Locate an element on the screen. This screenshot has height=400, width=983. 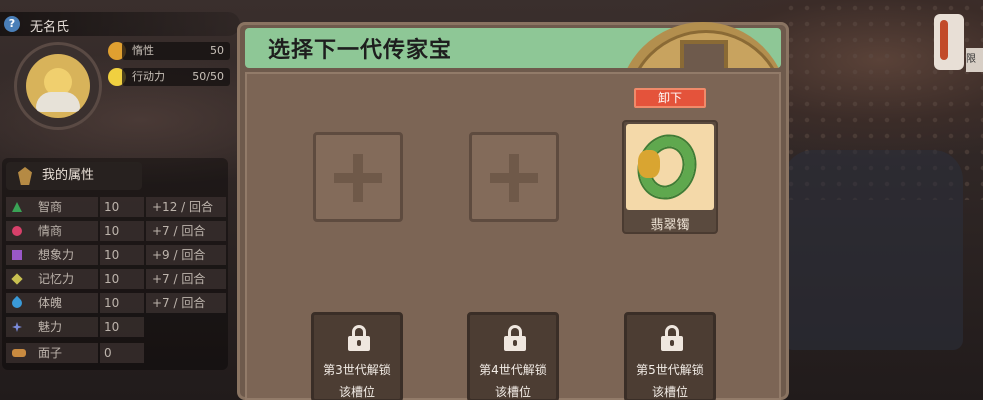
attribute-name: 智商 is located at coordinates (50, 207).